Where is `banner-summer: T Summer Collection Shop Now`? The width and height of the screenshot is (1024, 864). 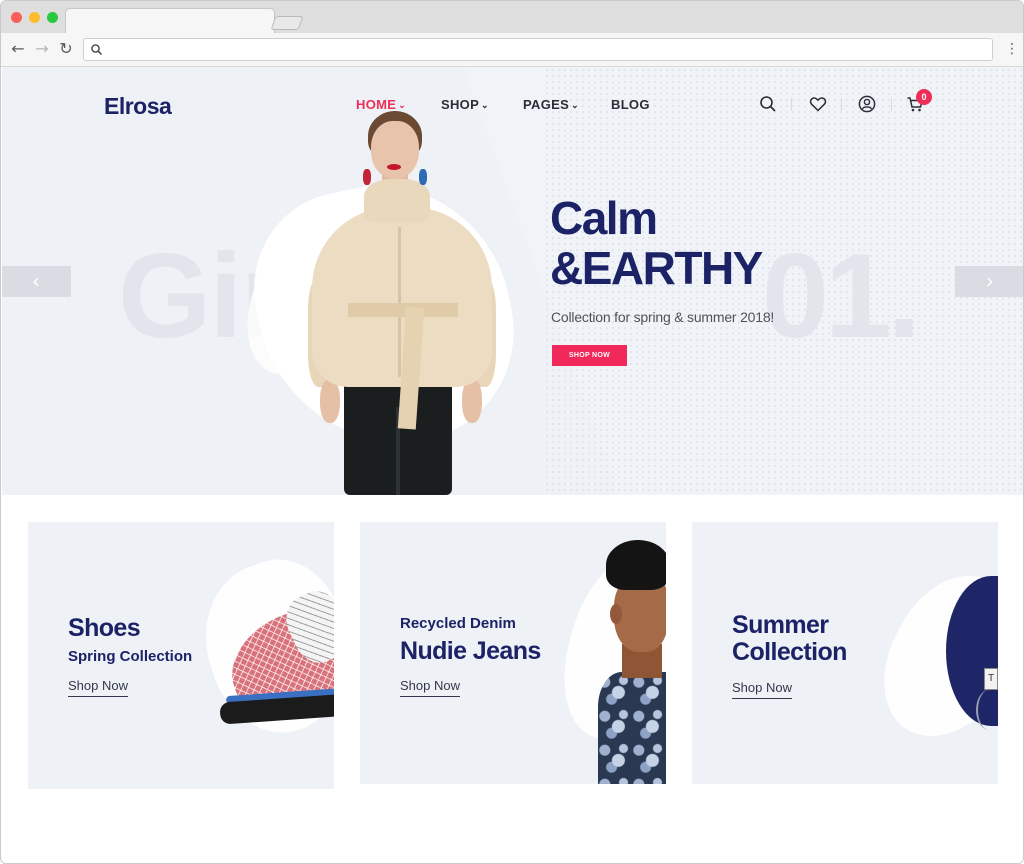 banner-summer: T Summer Collection Shop Now is located at coordinates (845, 653).